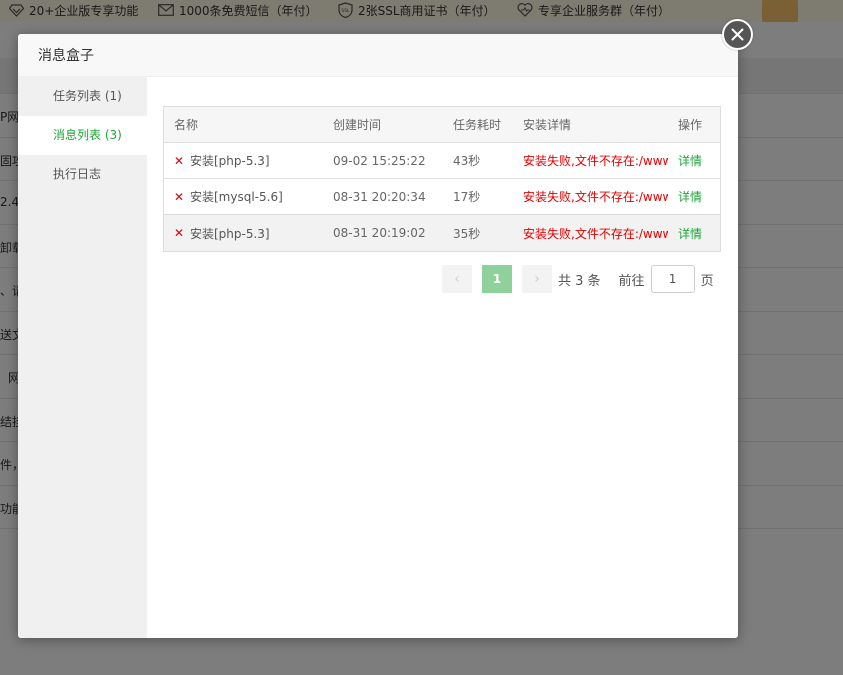 Image resolution: width=843 pixels, height=675 pixels. Describe the element at coordinates (379, 196) in the screenshot. I see `row-time: 08-31 20:20:34` at that location.